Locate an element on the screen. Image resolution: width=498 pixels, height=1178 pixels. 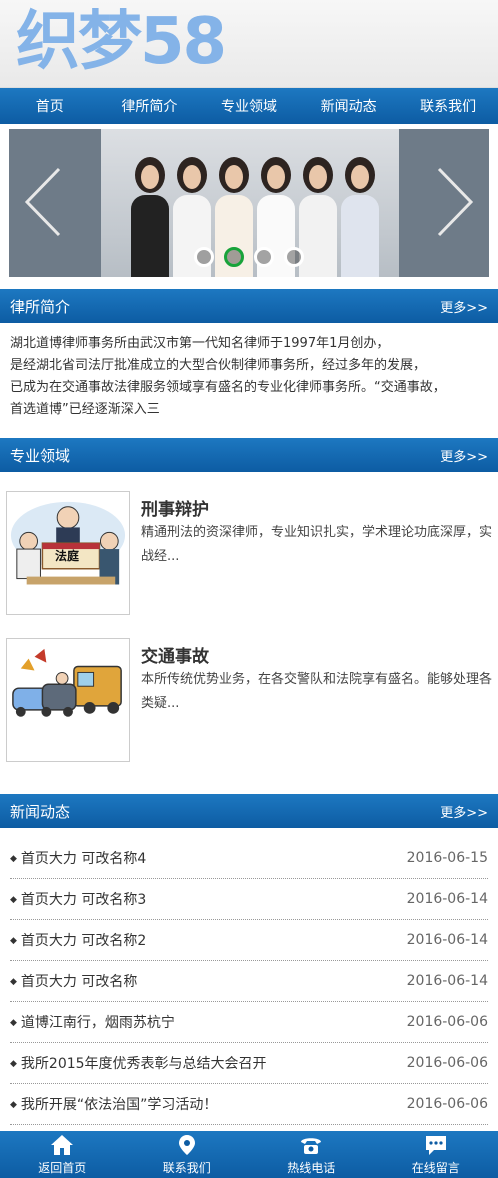
footer-message-button: 在线留言 is located at coordinates (436, 1154).